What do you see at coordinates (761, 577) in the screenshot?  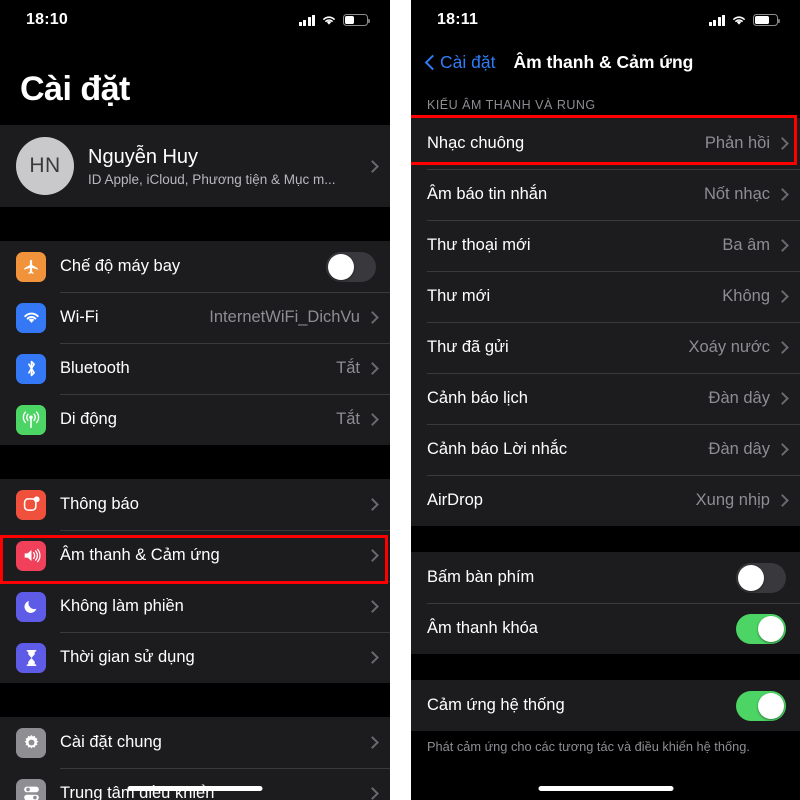 I see `keyboard-clicks-toggle` at bounding box center [761, 577].